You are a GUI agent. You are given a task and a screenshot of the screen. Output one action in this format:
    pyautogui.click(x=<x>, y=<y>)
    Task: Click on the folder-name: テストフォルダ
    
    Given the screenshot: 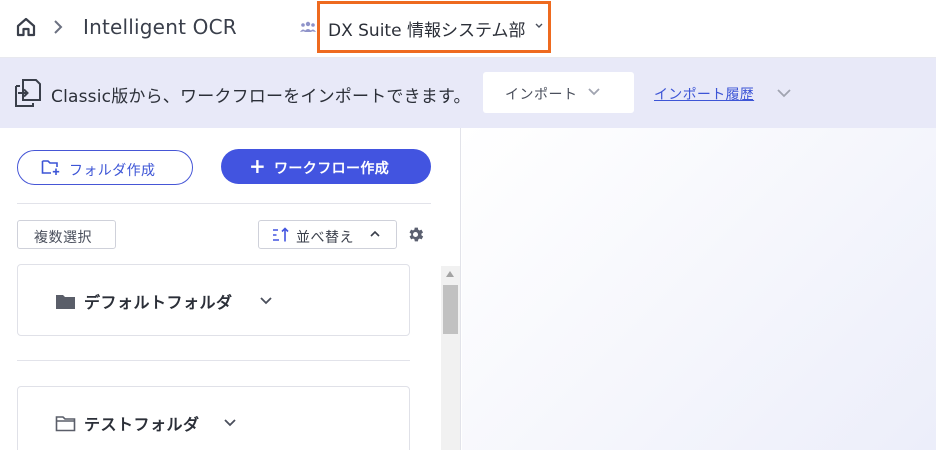 What is the action you would take?
    pyautogui.click(x=142, y=424)
    